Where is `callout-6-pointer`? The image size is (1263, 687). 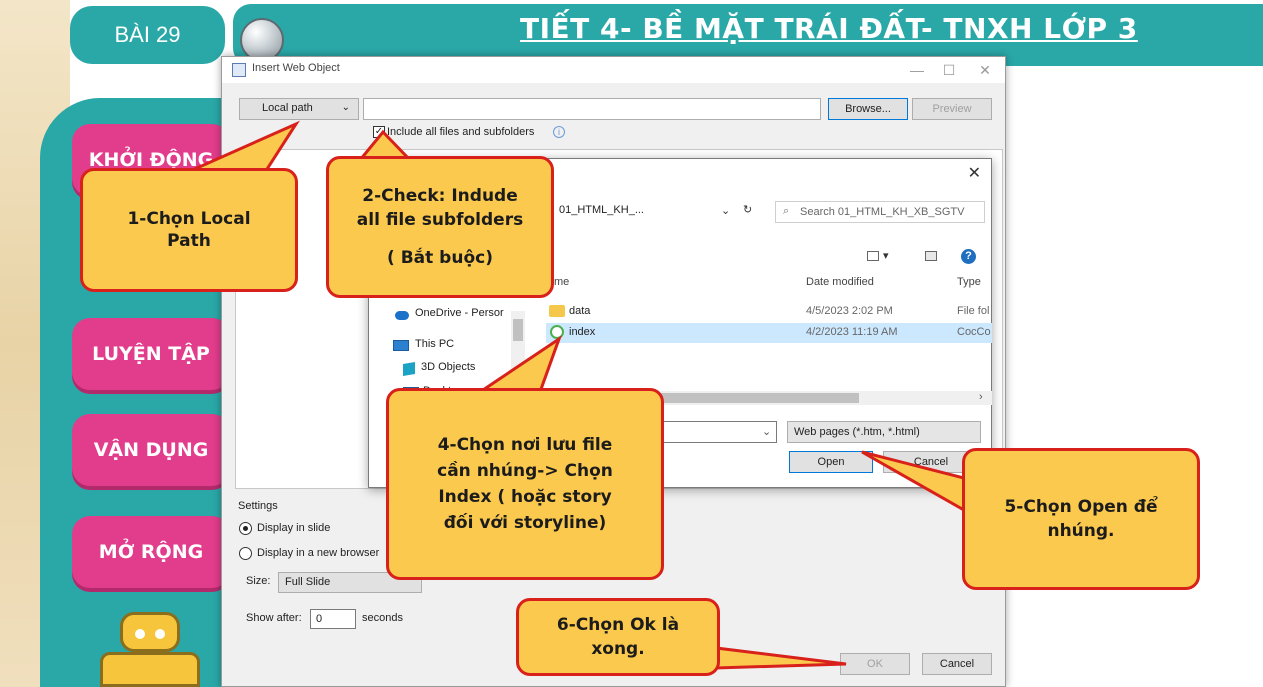 callout-6-pointer is located at coordinates (780, 658).